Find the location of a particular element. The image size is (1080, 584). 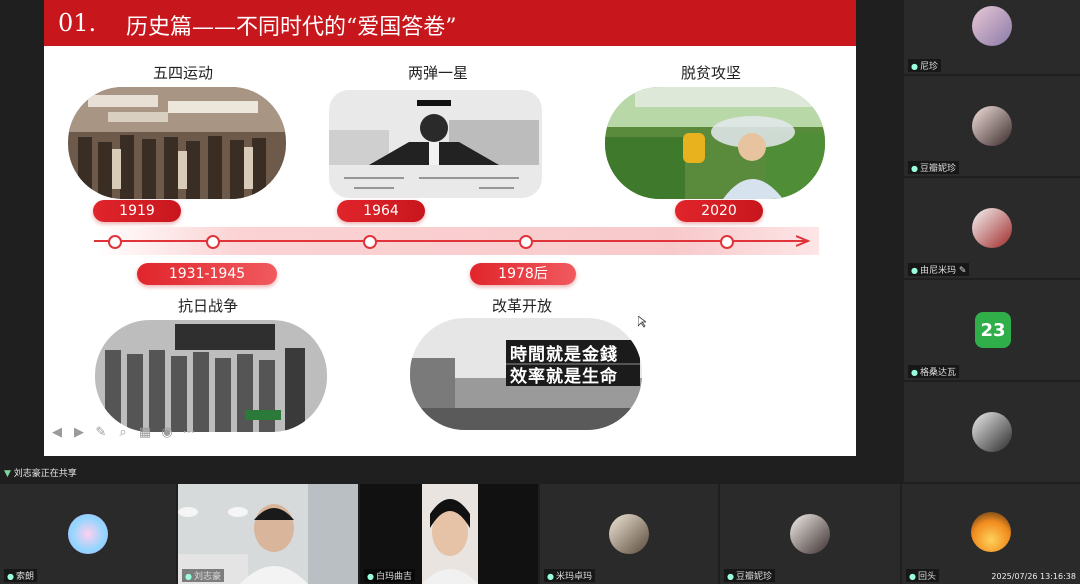

participant-tile is located at coordinates (992, 432).